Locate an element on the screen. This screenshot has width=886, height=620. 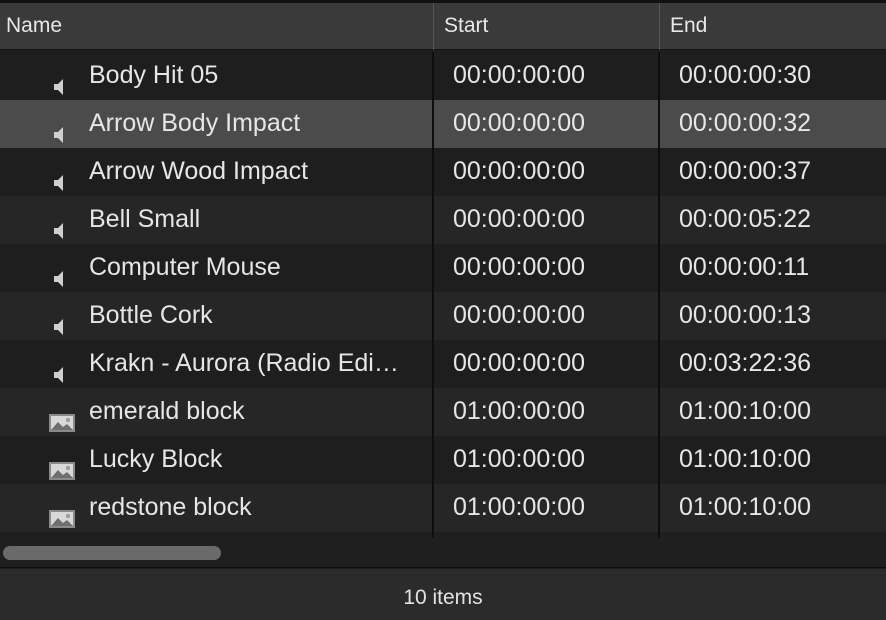
media-end-time: 00:00:00:37 is located at coordinates (745, 171).